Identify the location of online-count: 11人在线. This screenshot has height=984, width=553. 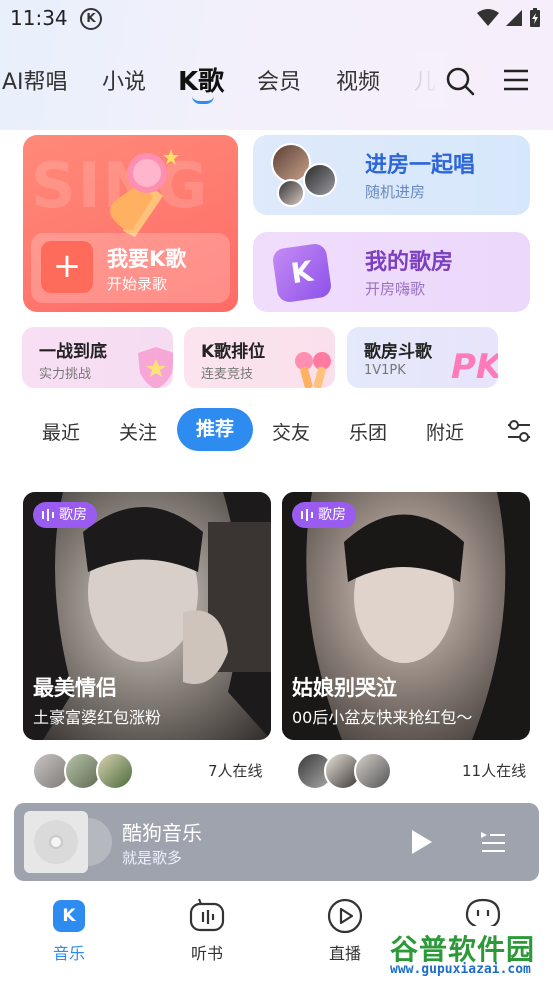
(494, 771).